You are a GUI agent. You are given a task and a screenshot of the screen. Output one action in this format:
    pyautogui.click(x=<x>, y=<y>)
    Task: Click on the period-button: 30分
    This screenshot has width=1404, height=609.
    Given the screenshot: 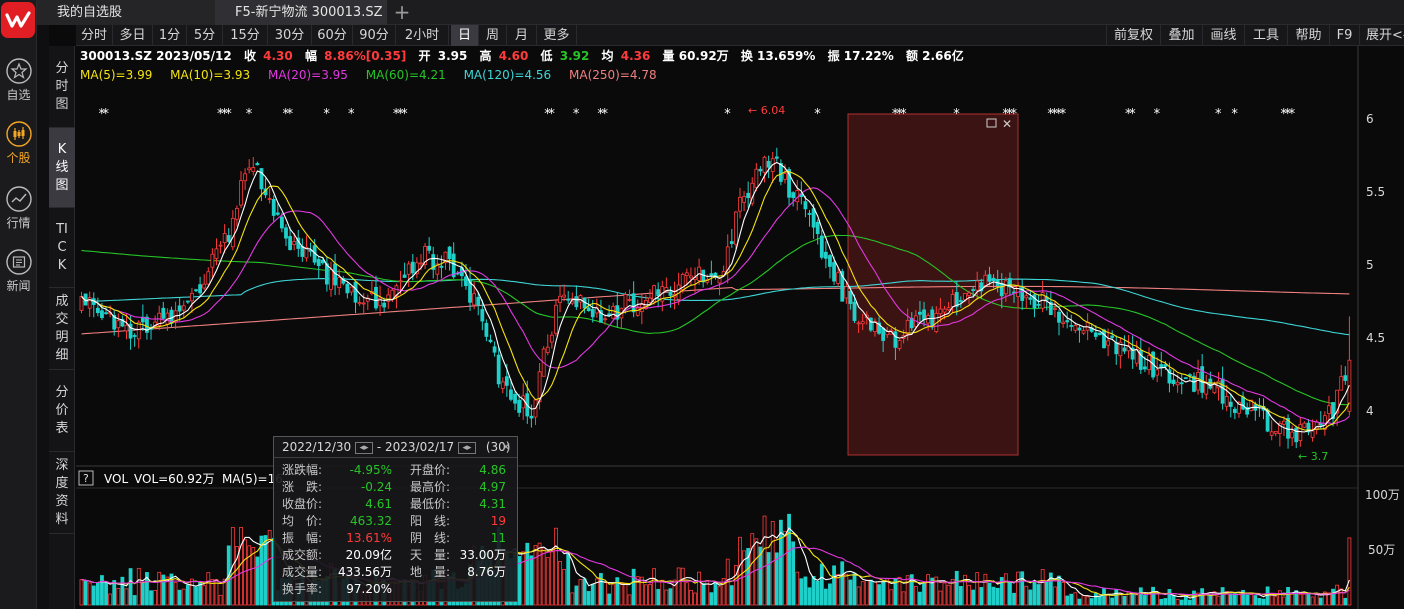 What is the action you would take?
    pyautogui.click(x=290, y=35)
    